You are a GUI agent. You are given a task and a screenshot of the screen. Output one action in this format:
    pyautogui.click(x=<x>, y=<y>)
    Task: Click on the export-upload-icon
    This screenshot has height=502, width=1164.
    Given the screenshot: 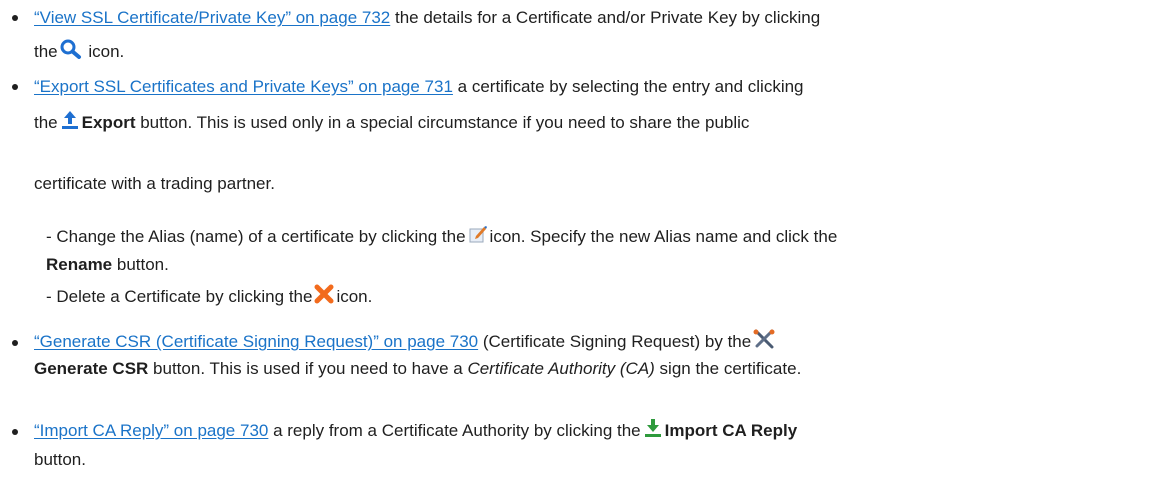 What is the action you would take?
    pyautogui.click(x=70, y=125)
    